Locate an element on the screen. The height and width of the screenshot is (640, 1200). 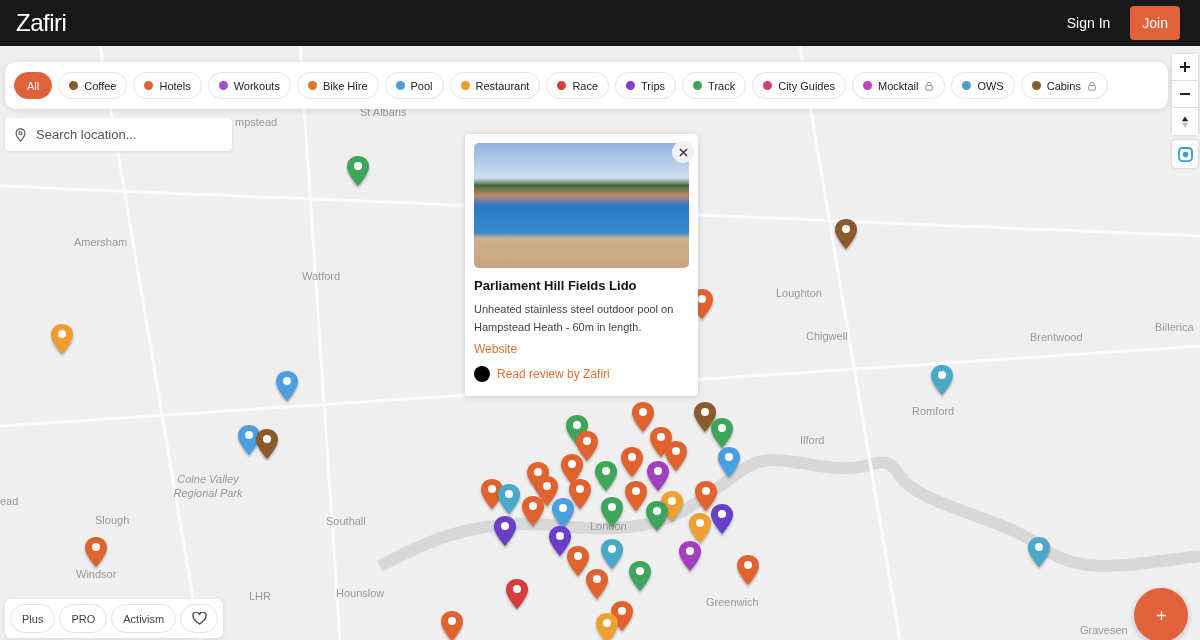
place-title: Parliament Hill Fields Lido is located at coordinates (556, 285).